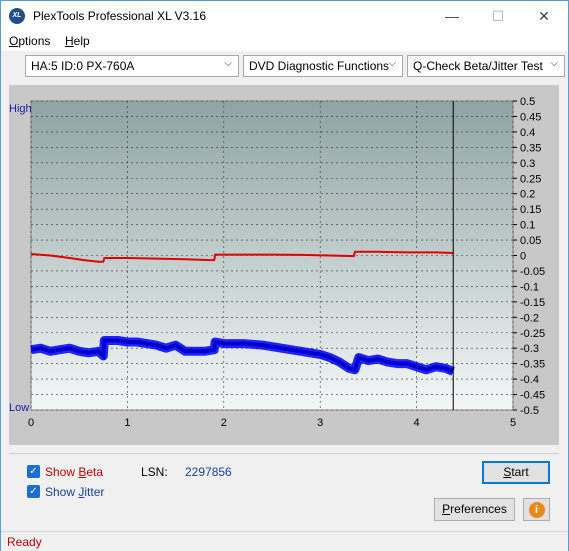 The image size is (569, 551). I want to click on menu-options: Options, so click(29, 41).